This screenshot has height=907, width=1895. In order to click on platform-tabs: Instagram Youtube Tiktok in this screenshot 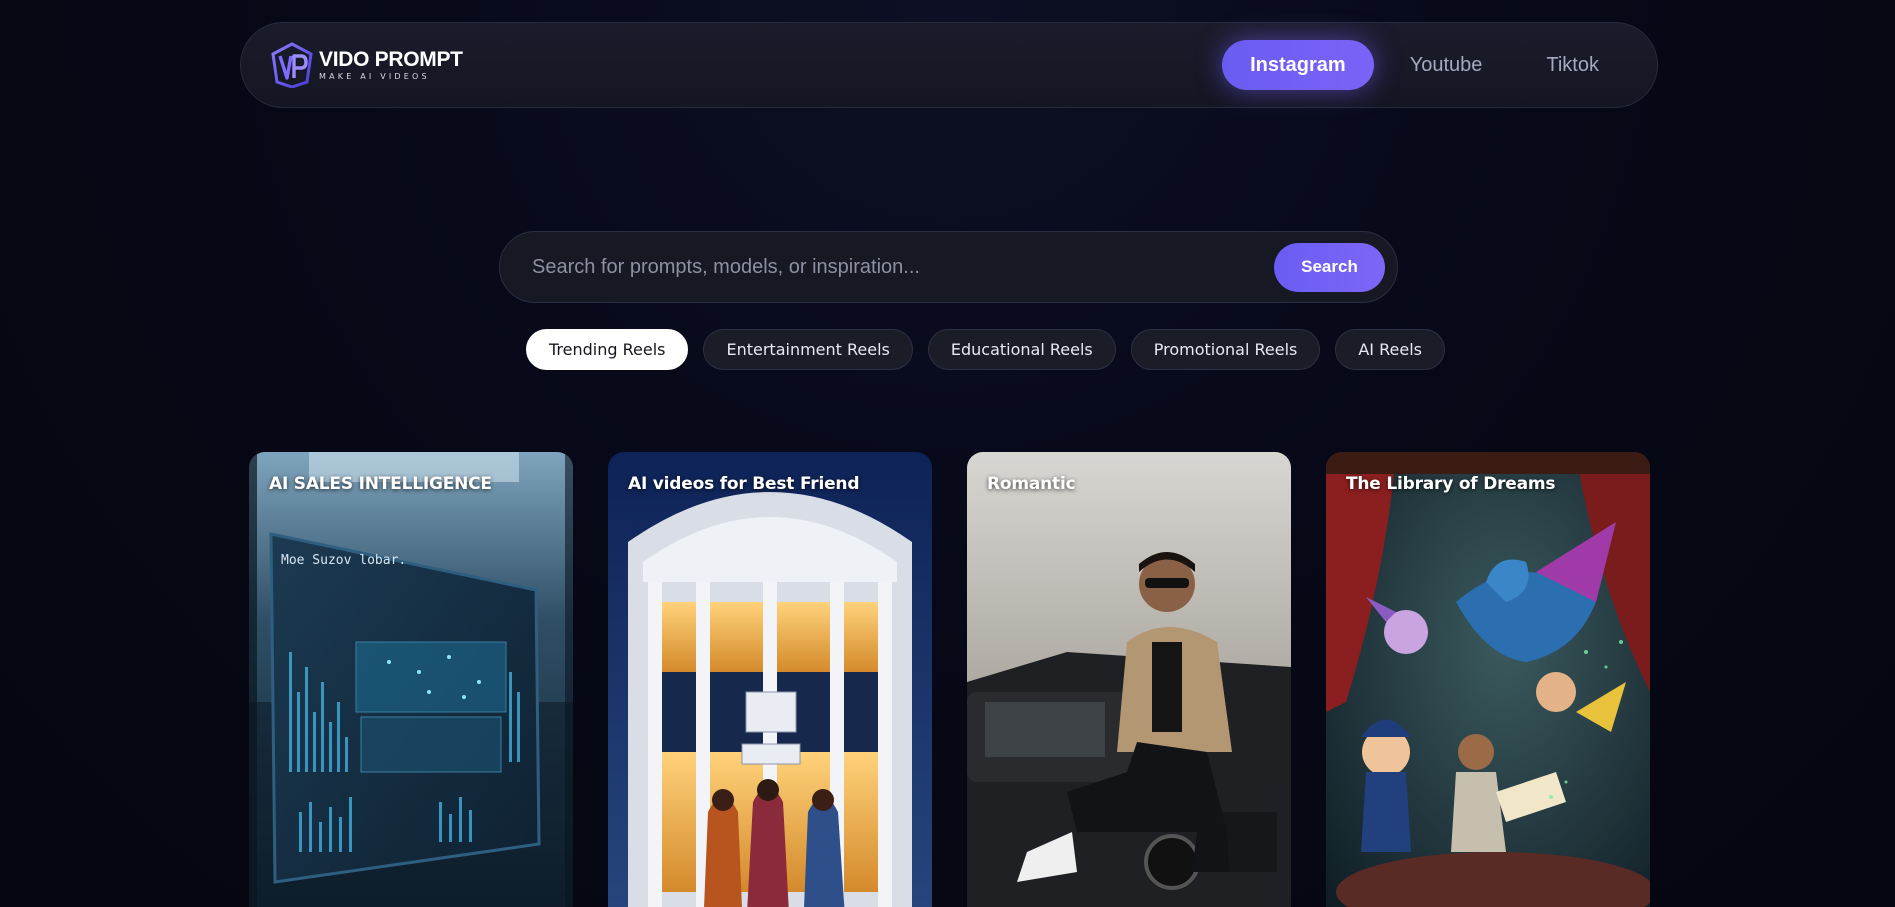, I will do `click(1424, 65)`.